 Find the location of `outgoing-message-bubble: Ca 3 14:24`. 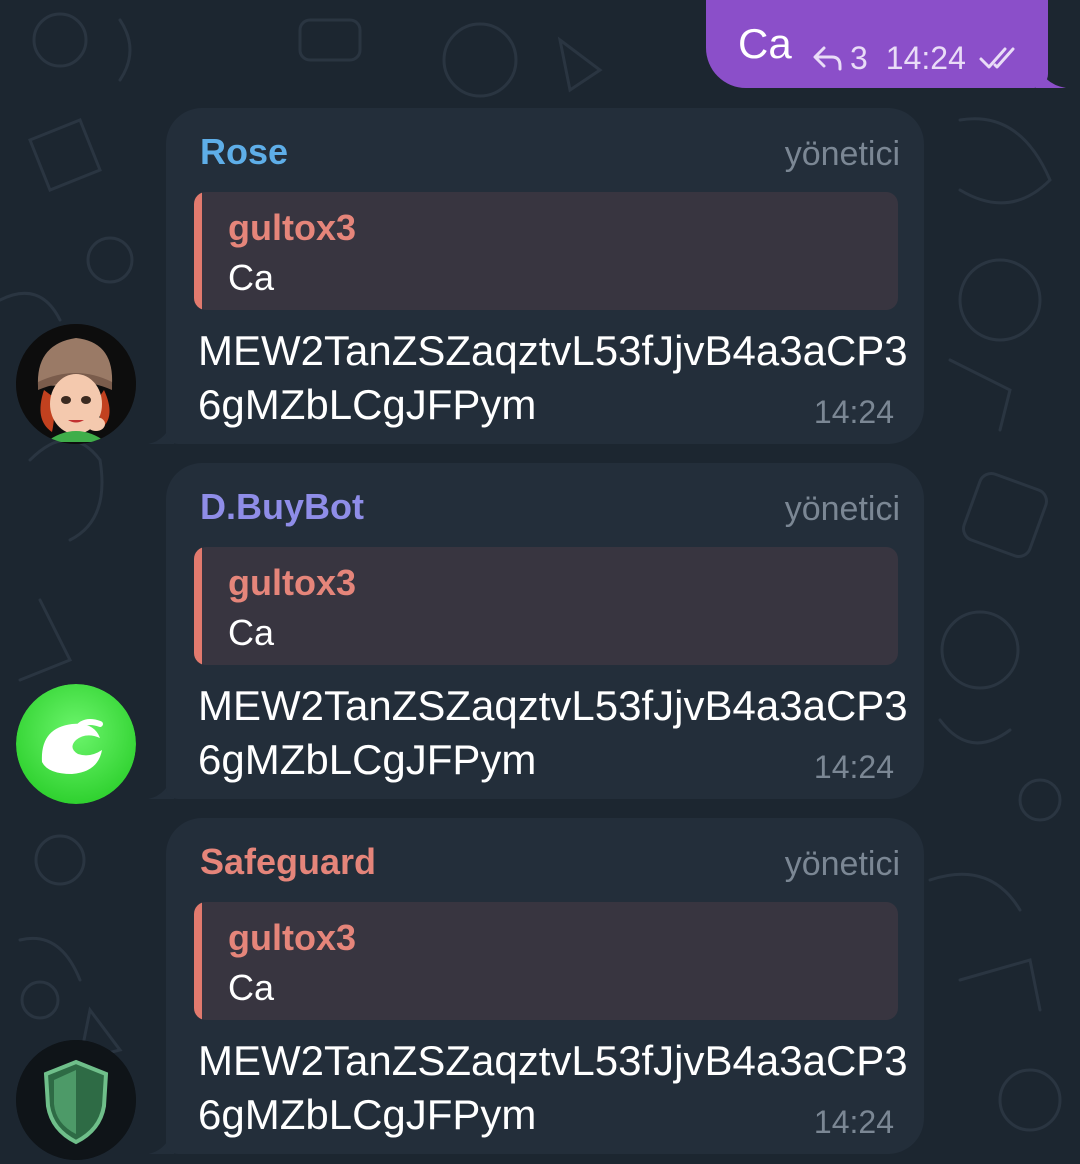

outgoing-message-bubble: Ca 3 14:24 is located at coordinates (877, 44).